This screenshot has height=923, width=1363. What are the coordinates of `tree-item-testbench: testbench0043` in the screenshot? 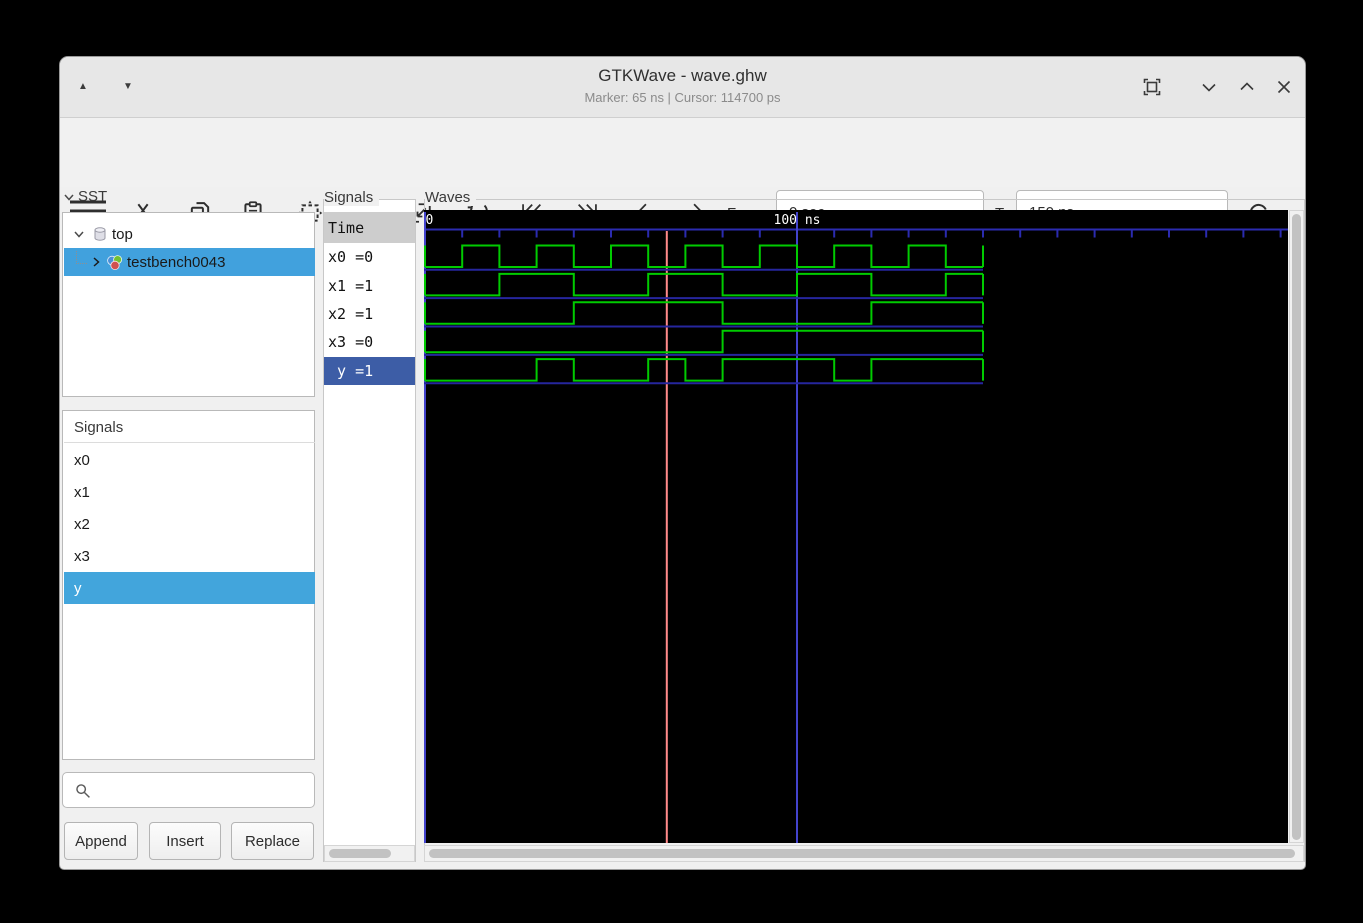 It's located at (189, 262).